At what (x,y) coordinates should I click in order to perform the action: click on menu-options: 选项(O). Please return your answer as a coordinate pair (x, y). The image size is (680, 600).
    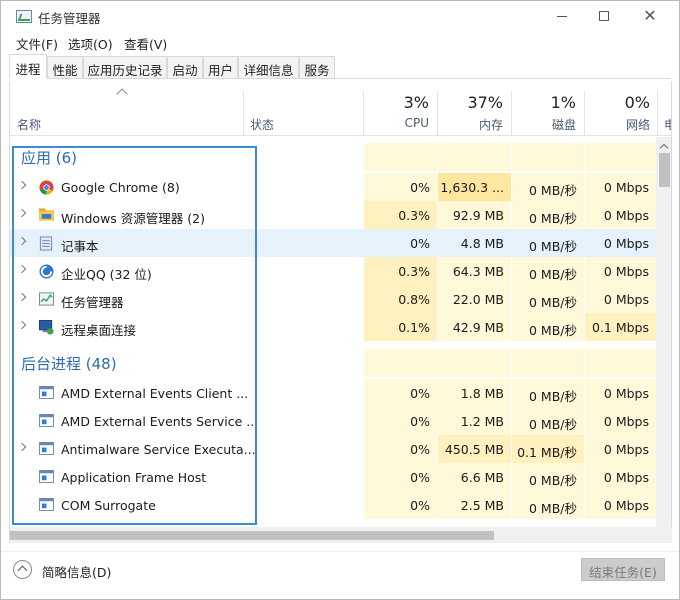
    Looking at the image, I should click on (90, 43).